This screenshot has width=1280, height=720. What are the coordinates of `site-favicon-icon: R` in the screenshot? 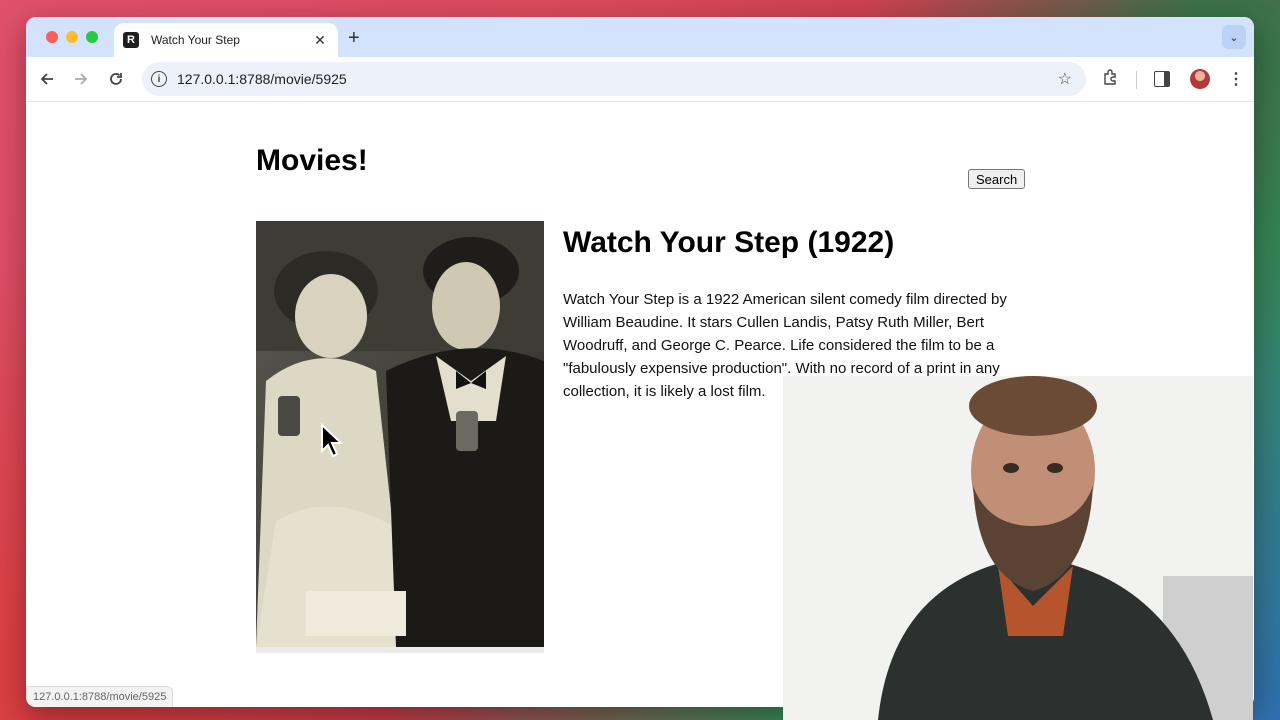 It's located at (131, 40).